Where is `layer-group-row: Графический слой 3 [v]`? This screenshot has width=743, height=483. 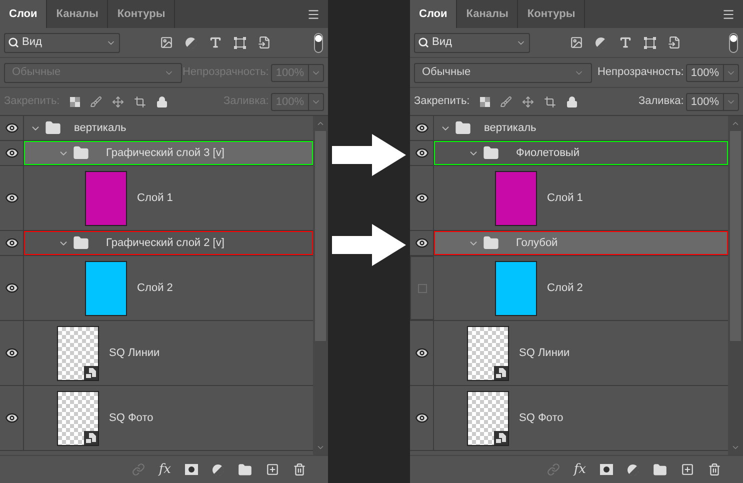 layer-group-row: Графический слой 3 [v] is located at coordinates (168, 153).